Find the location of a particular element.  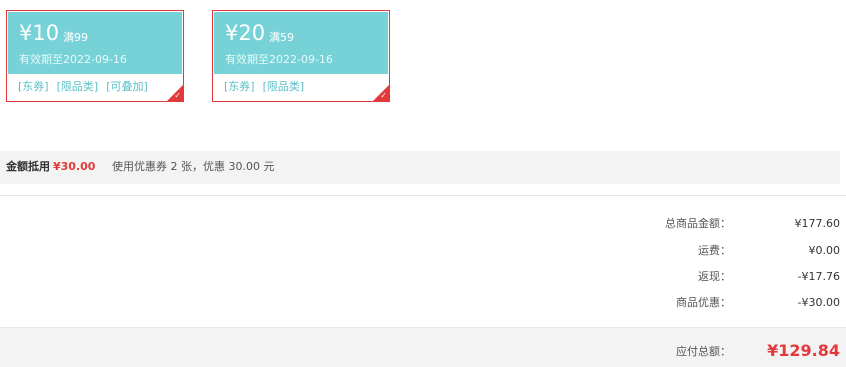

subtotal-label: 总商品金额： is located at coordinates (698, 223).